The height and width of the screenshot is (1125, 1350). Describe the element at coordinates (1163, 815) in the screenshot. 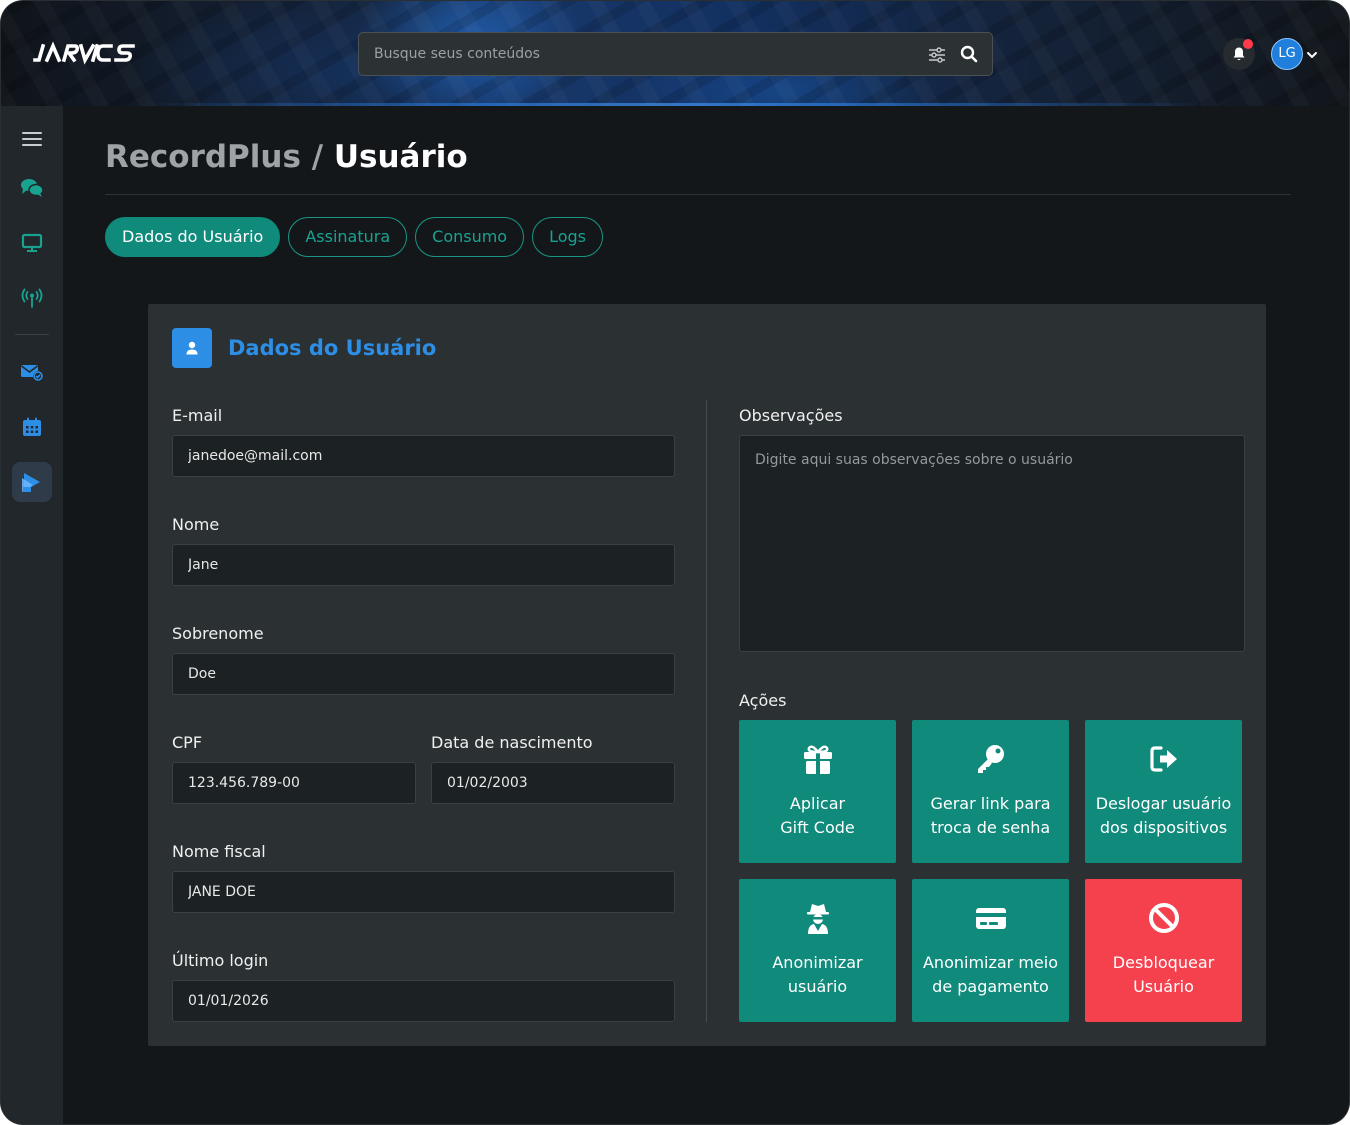

I see `action-label: Deslogar usuário dos dispositivos` at that location.